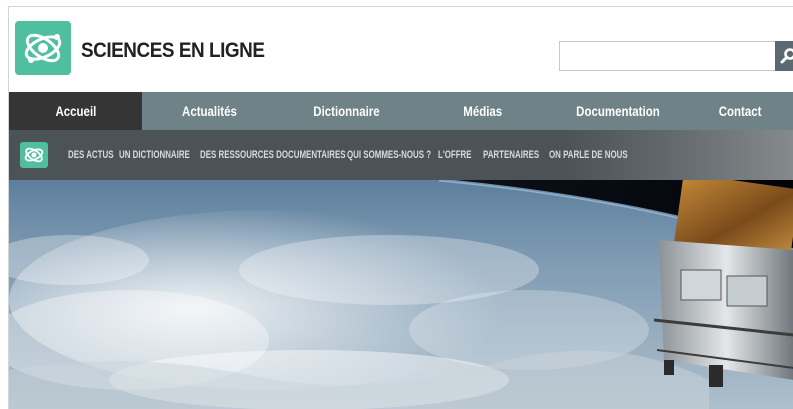 The width and height of the screenshot is (793, 409). I want to click on atom-small-icon, so click(34, 155).